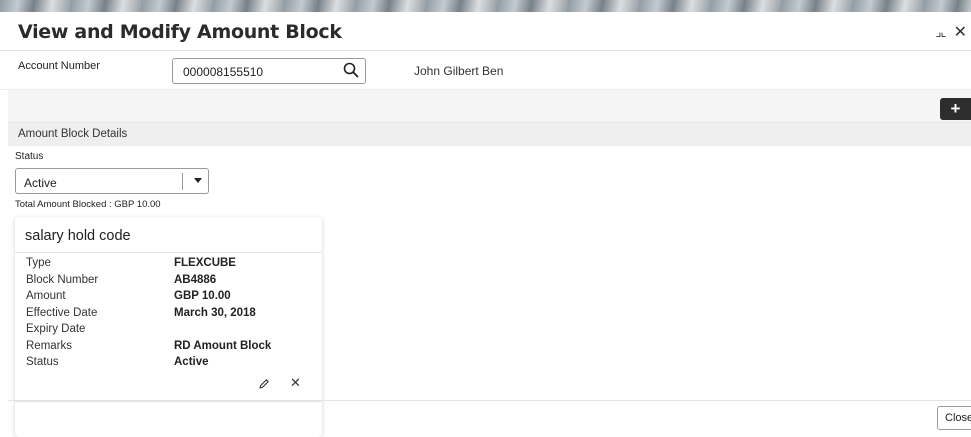 This screenshot has width=971, height=437. Describe the element at coordinates (168, 252) in the screenshot. I see `card-divider` at that location.